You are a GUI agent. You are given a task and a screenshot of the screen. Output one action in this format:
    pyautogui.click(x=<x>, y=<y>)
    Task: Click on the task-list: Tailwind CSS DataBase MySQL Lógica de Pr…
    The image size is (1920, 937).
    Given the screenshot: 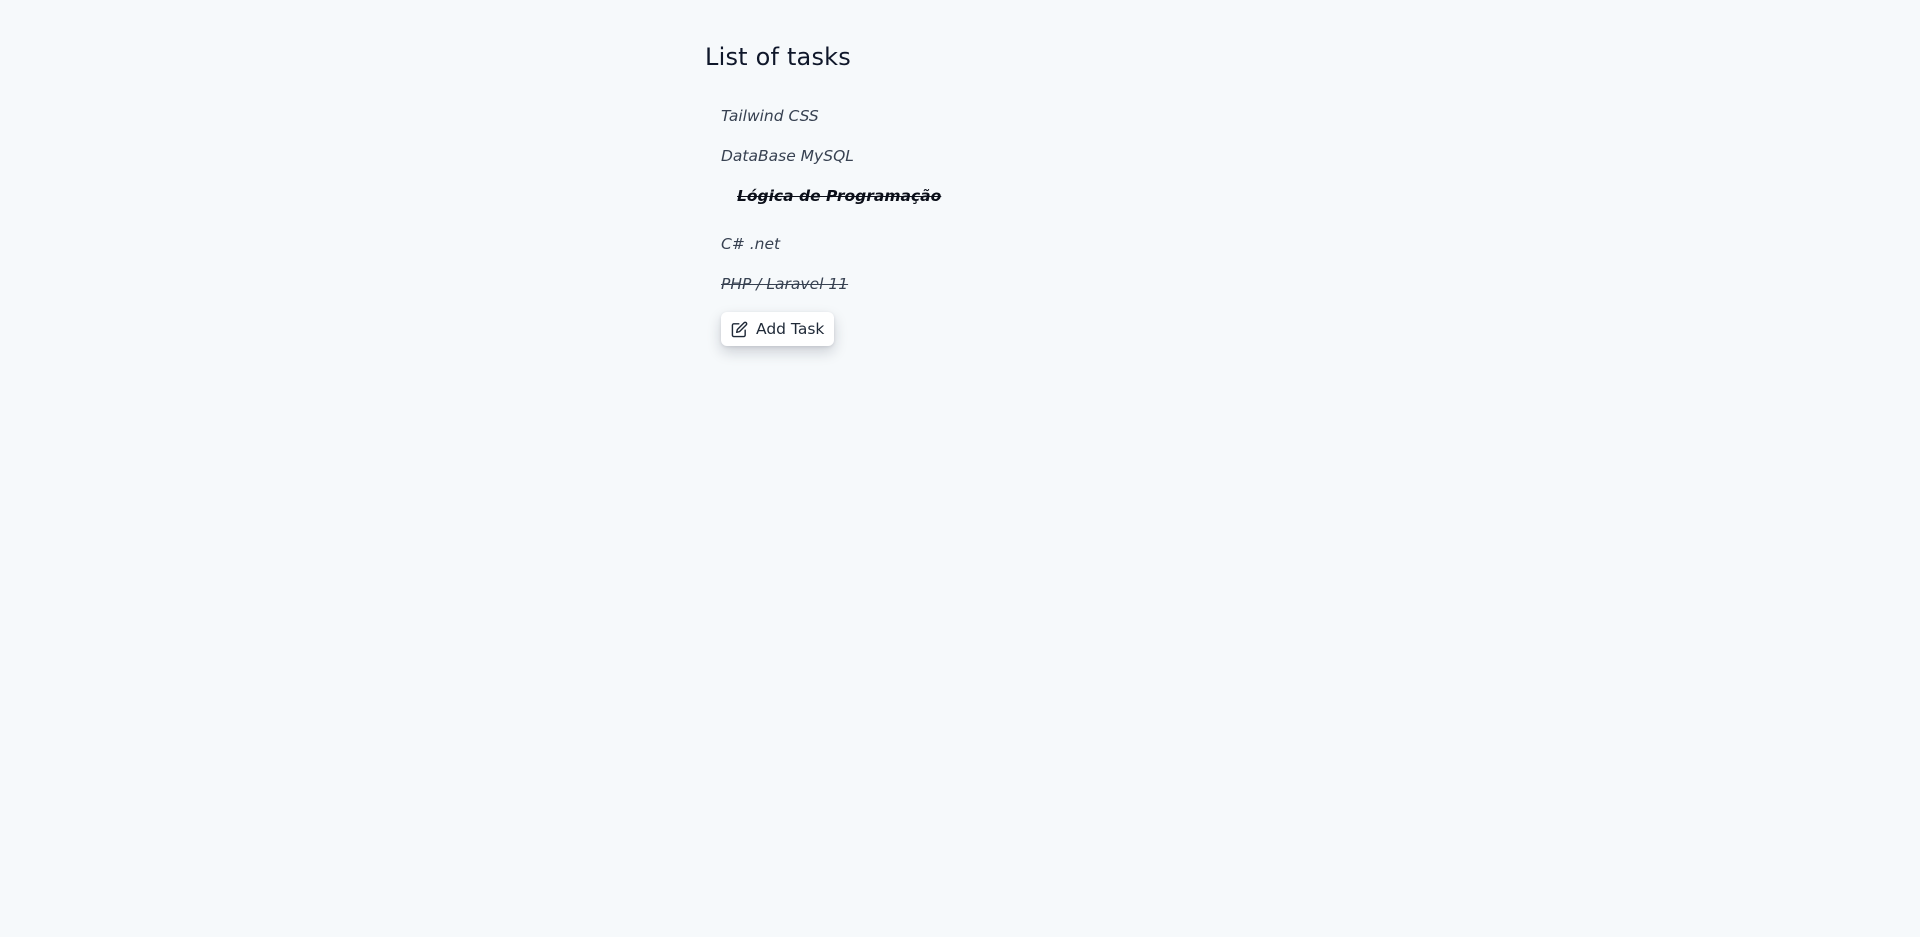 What is the action you would take?
    pyautogui.click(x=973, y=200)
    